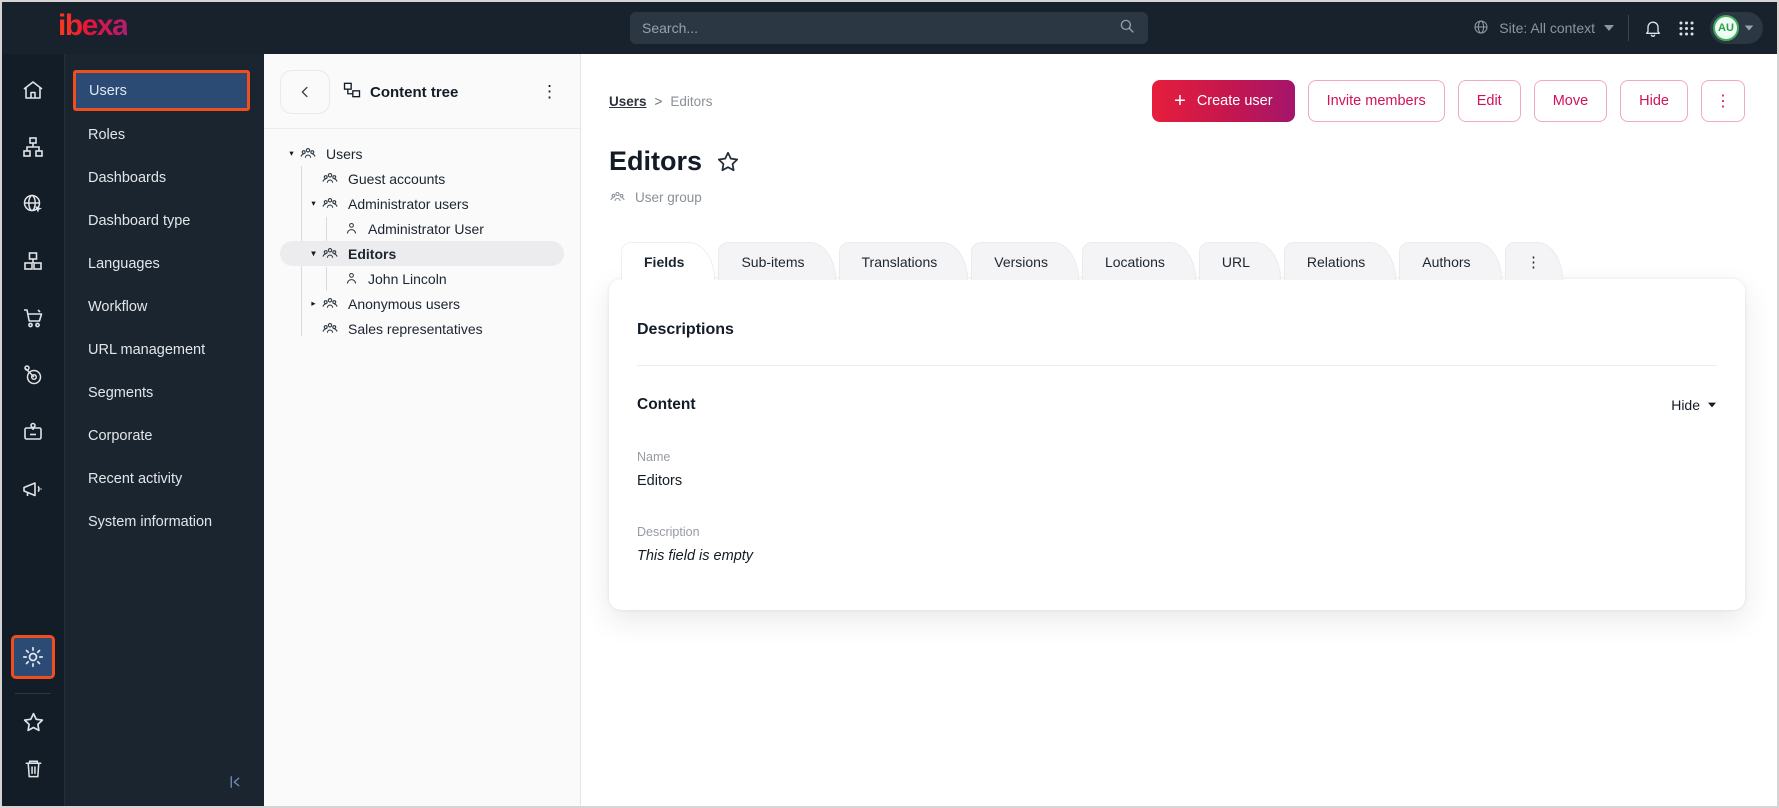  I want to click on sidebar-item-roles: Roles, so click(164, 134).